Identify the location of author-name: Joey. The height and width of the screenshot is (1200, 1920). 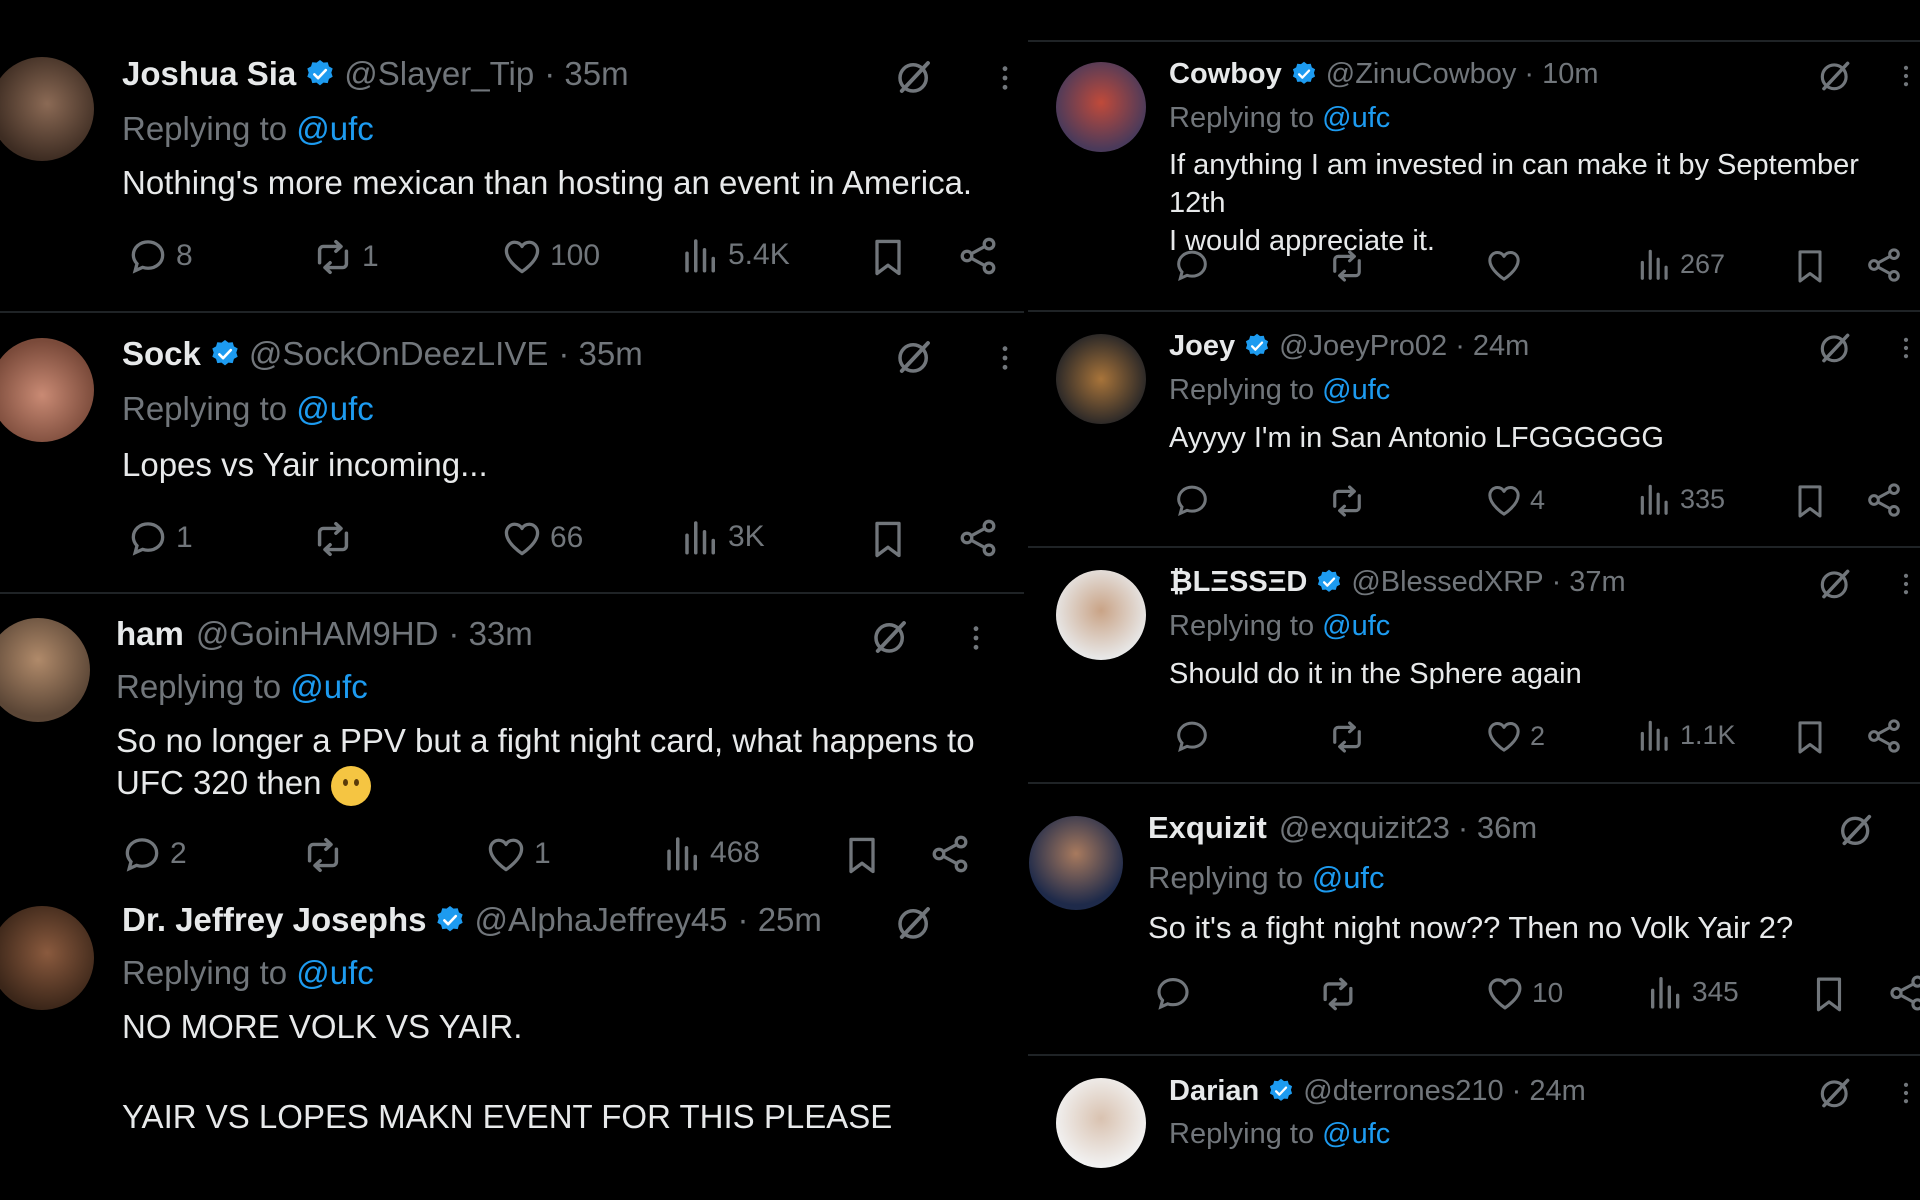
(1202, 346).